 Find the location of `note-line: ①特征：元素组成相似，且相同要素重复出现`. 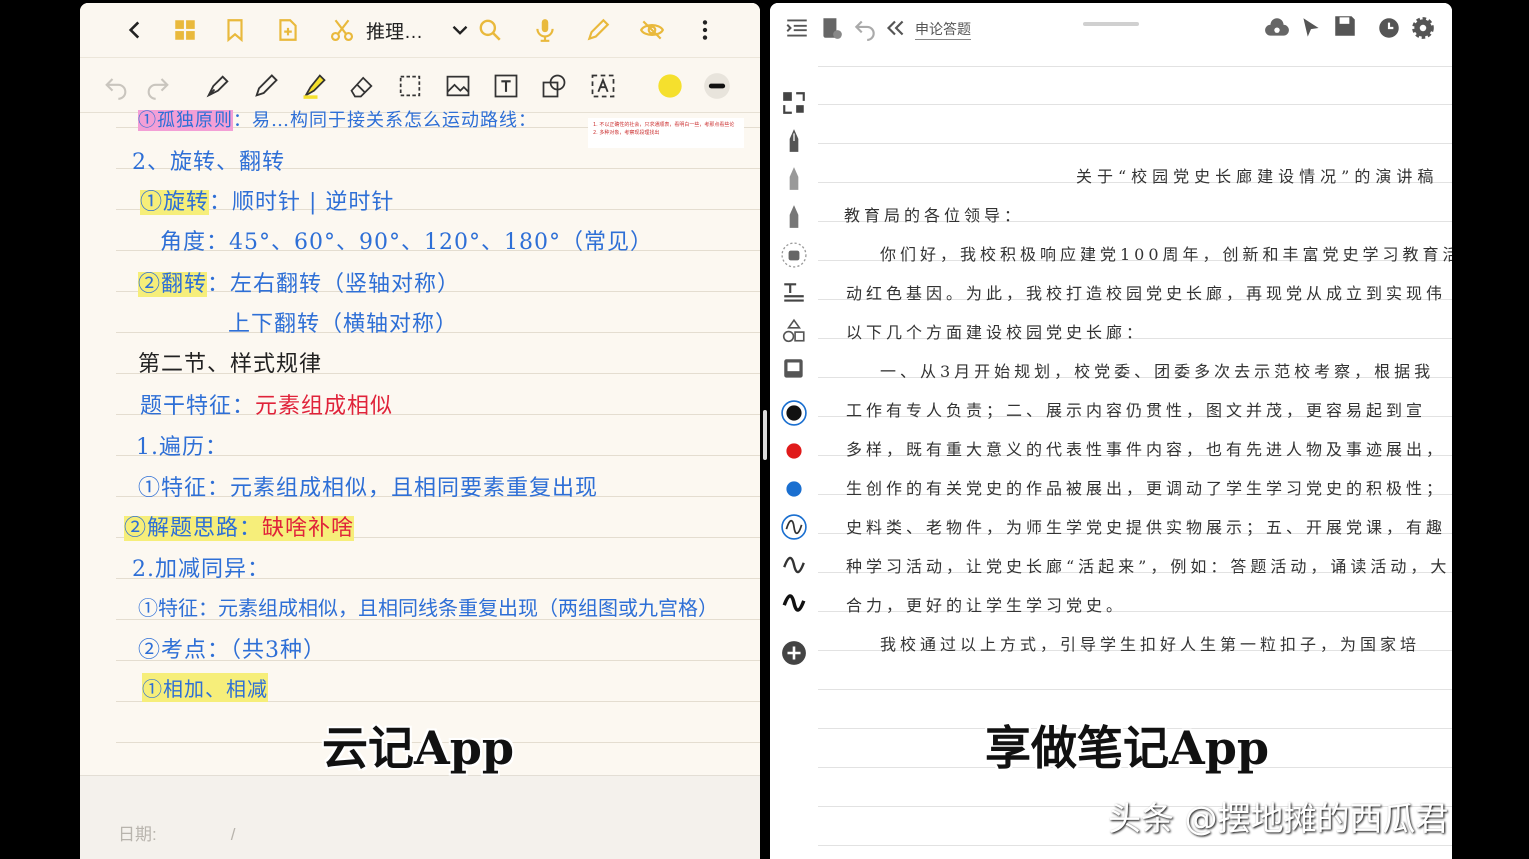

note-line: ①特征：元素组成相似，且相同要素重复出现 is located at coordinates (368, 488).